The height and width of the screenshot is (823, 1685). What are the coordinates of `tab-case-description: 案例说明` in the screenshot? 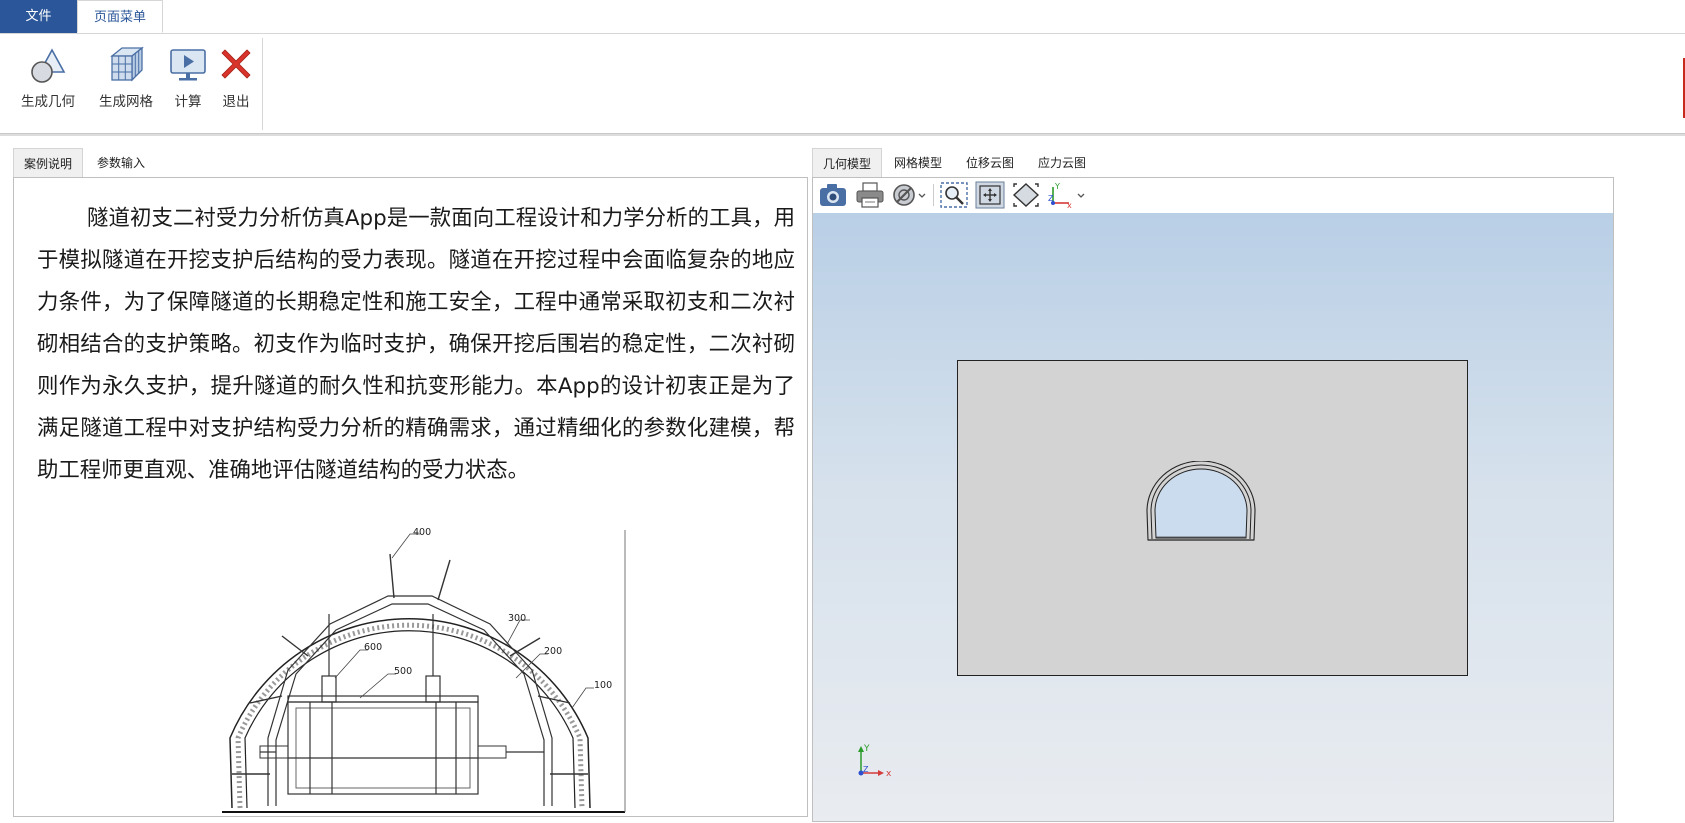 It's located at (48, 162).